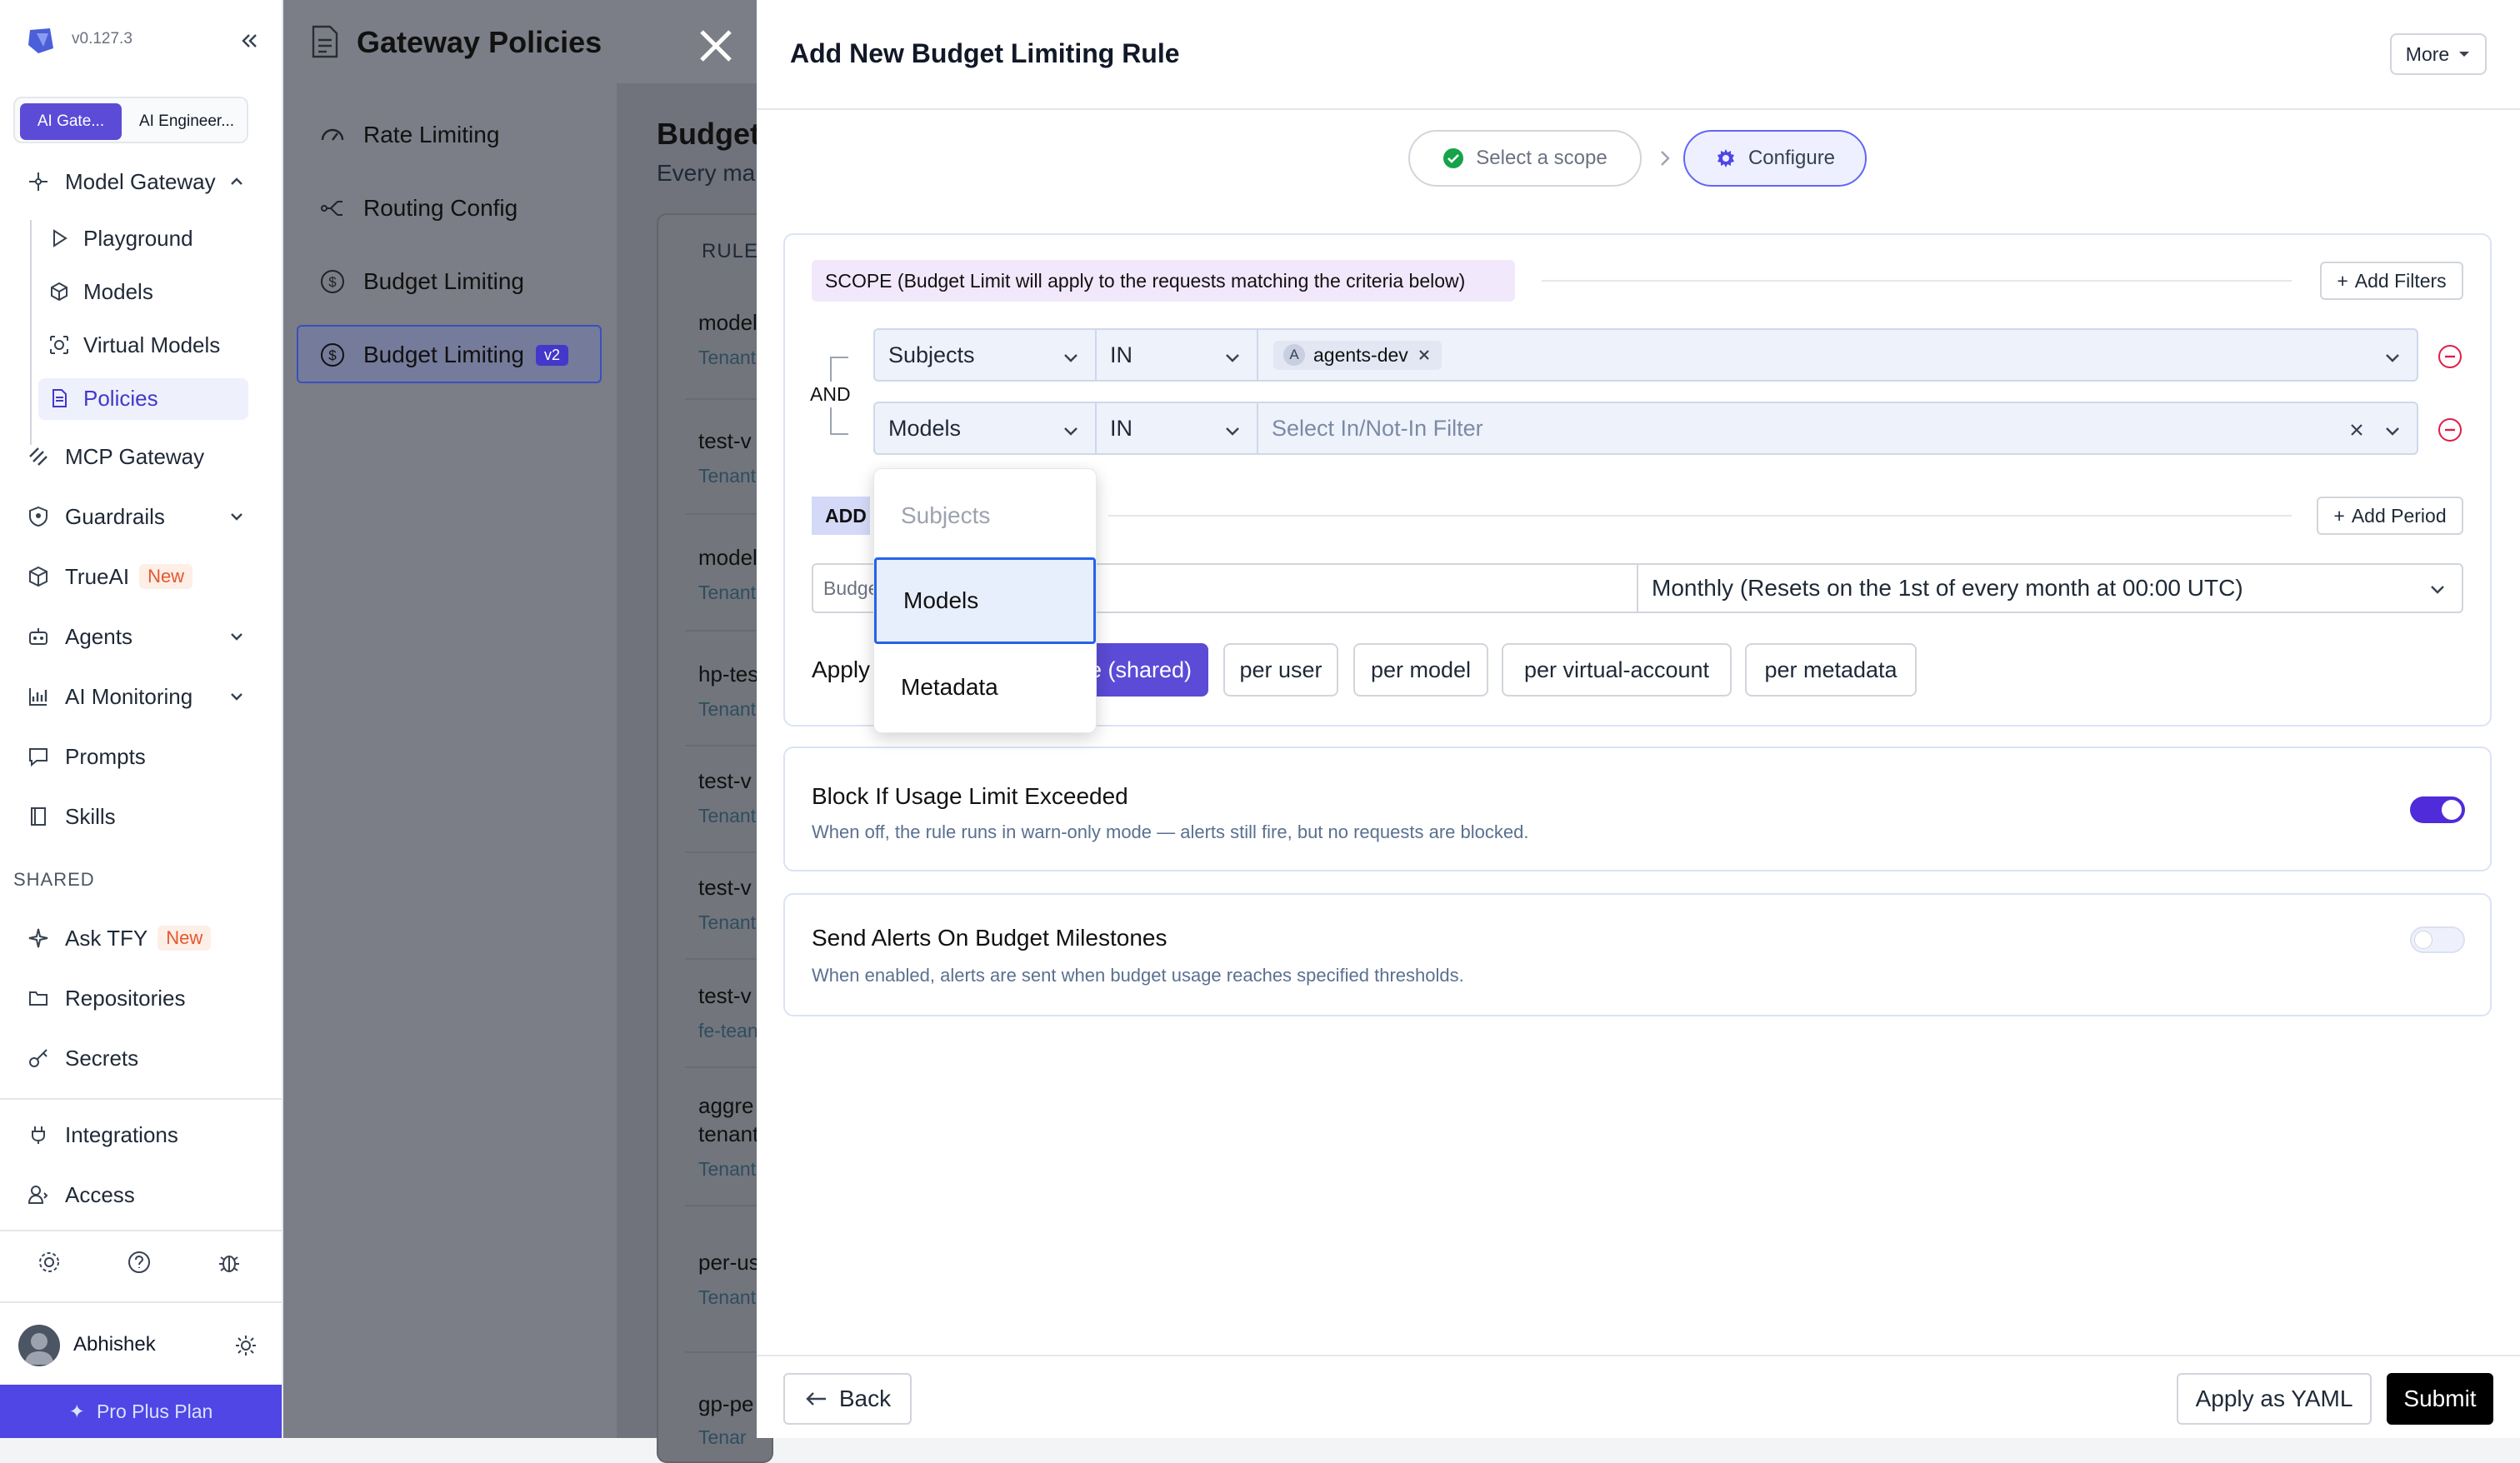 This screenshot has height=1463, width=2520. I want to click on block-title: Block If Usage Limit Exceeded, so click(970, 796).